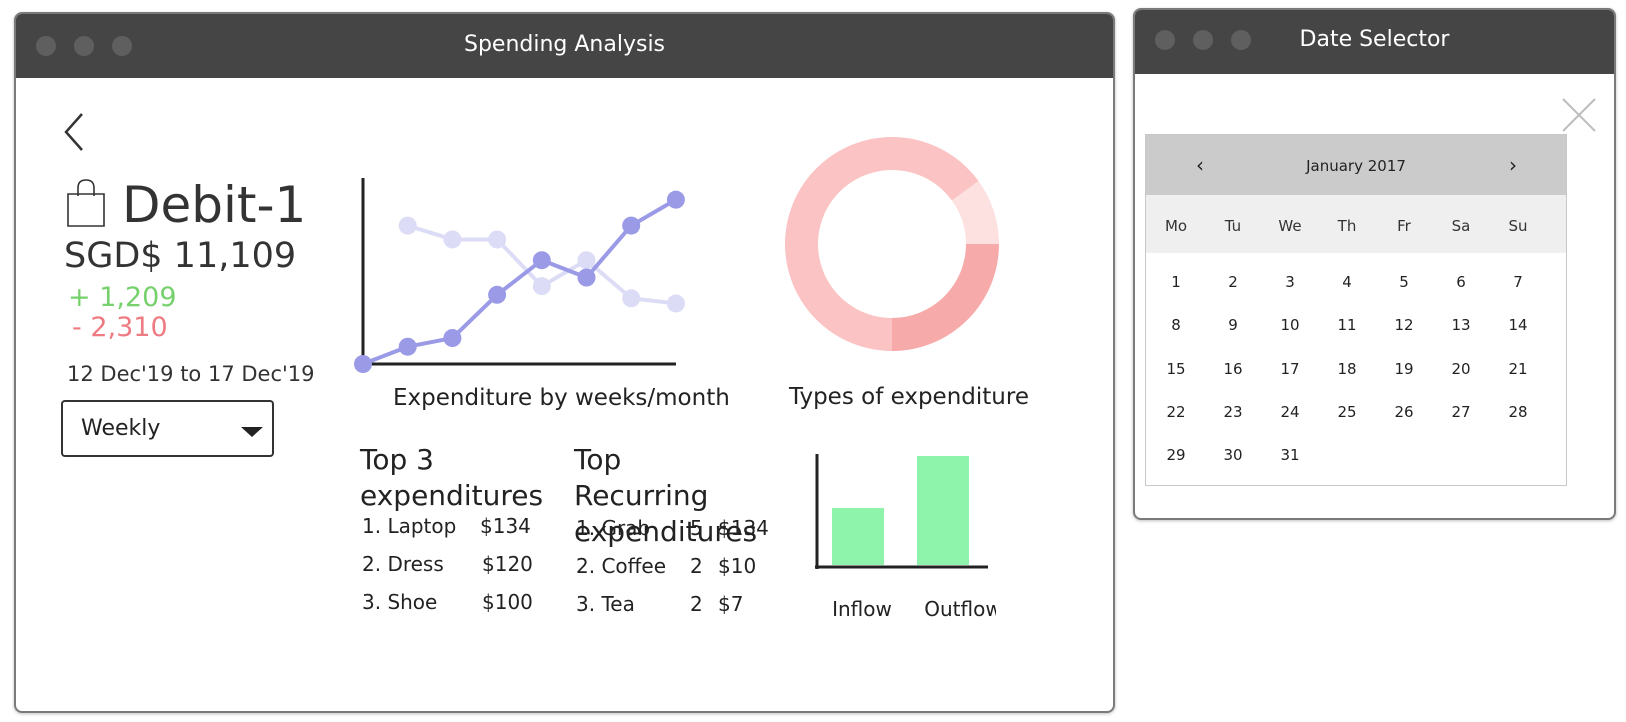 This screenshot has width=1626, height=722. I want to click on calendar-day: 21, so click(1518, 369).